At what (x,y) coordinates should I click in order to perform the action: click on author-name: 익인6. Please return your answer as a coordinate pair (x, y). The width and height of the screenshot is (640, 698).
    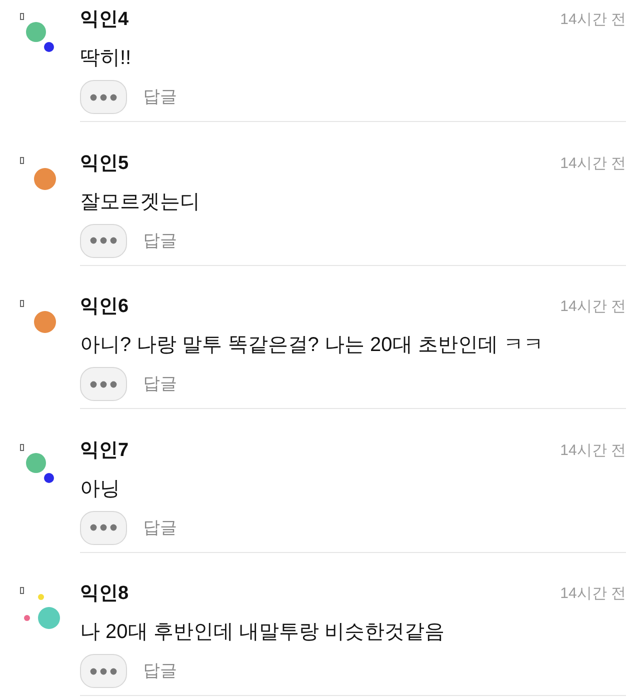
    Looking at the image, I should click on (104, 307).